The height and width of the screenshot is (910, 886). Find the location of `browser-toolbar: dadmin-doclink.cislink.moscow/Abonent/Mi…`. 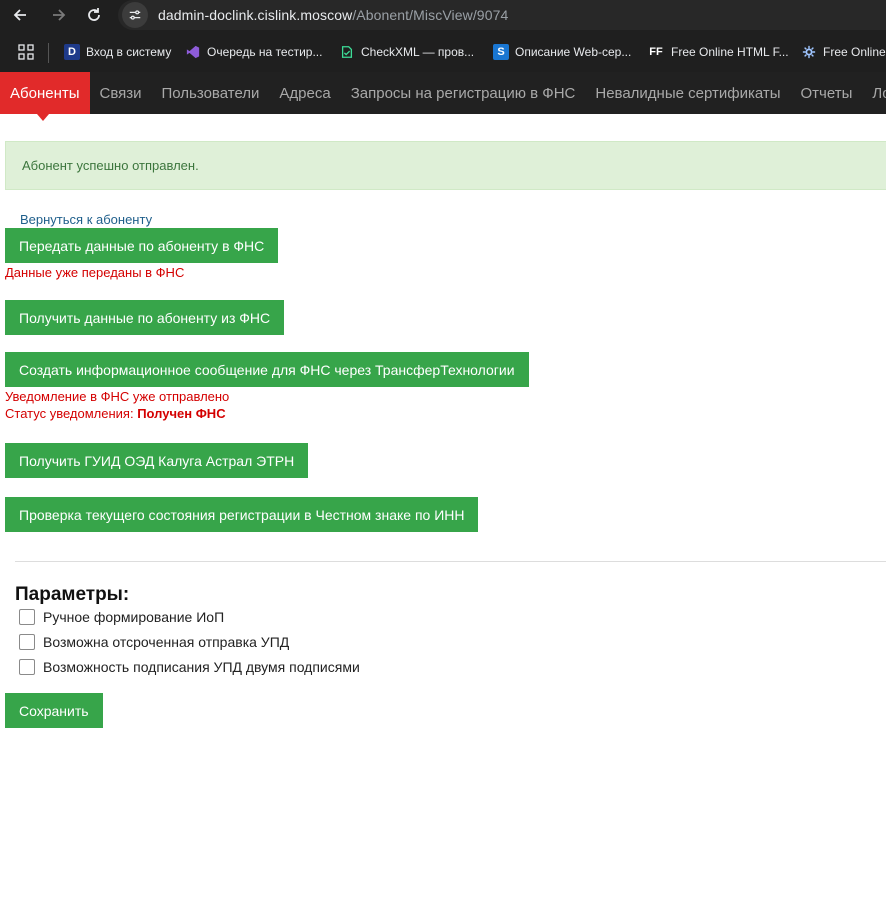

browser-toolbar: dadmin-doclink.cislink.moscow/Abonent/Mi… is located at coordinates (443, 17).